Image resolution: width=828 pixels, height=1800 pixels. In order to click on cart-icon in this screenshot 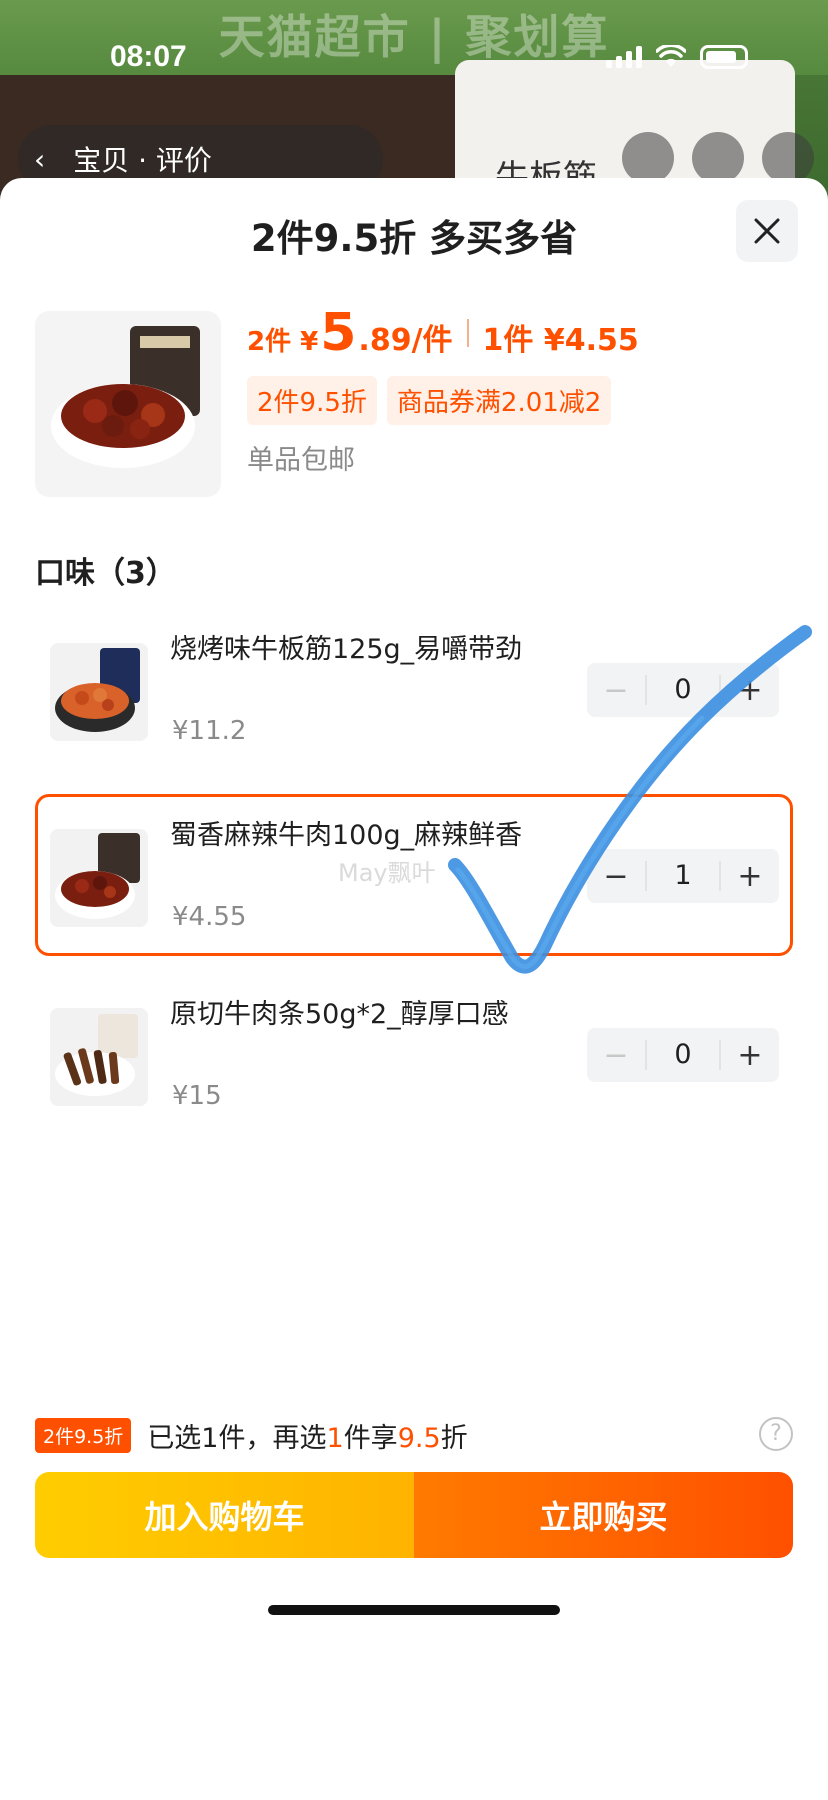, I will do `click(718, 158)`.